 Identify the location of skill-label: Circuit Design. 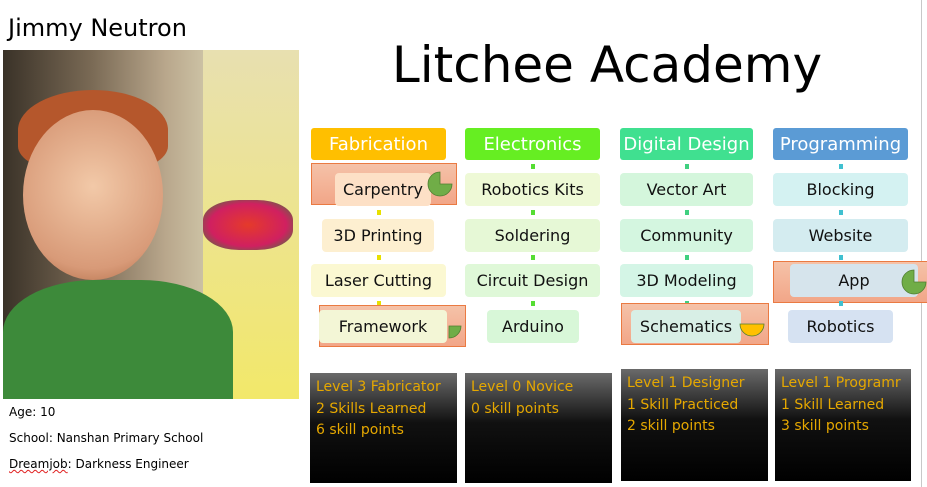
(532, 280).